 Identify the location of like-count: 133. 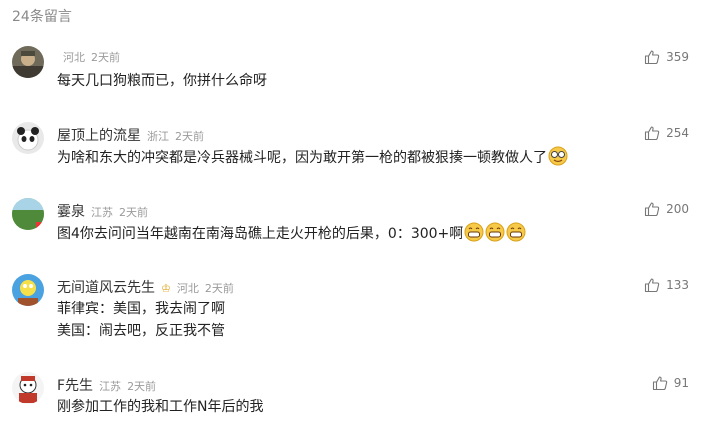
(677, 285).